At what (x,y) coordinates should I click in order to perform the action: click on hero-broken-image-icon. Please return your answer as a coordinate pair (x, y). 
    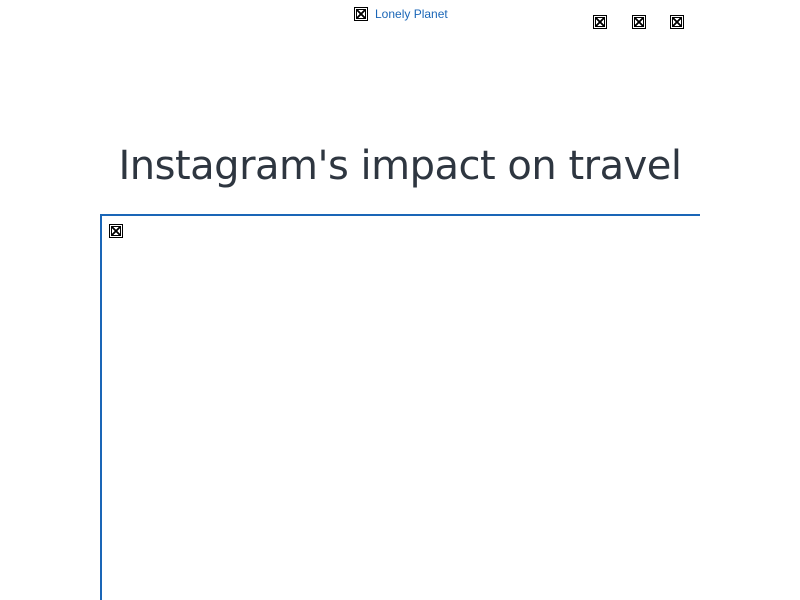
    Looking at the image, I should click on (116, 231).